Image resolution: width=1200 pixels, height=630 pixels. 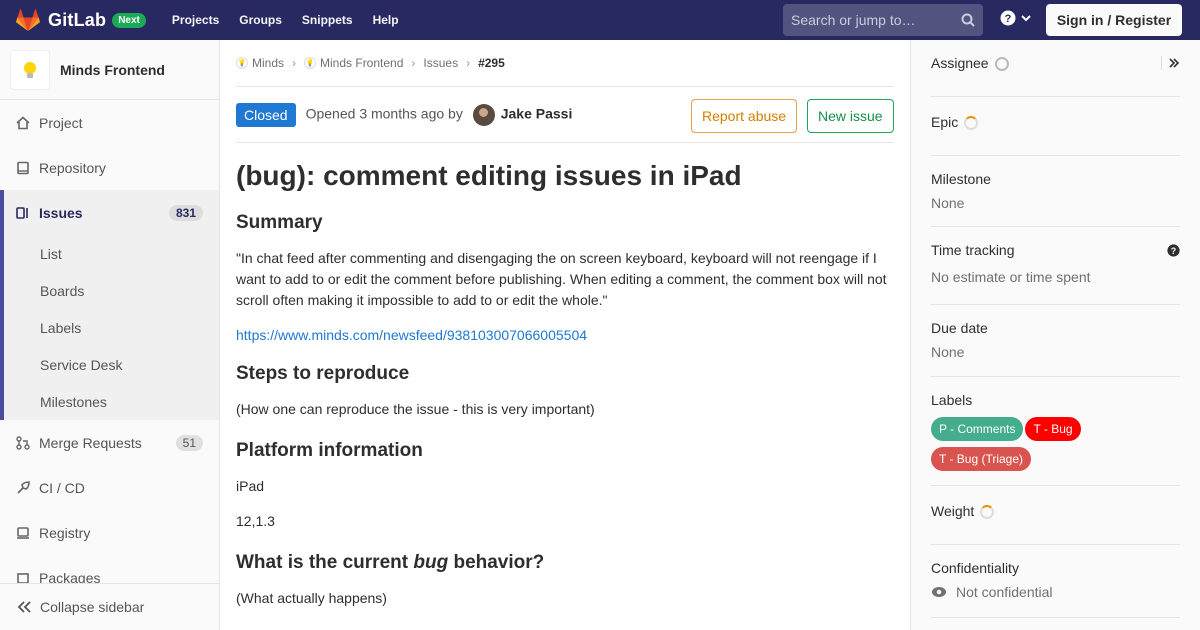 What do you see at coordinates (24, 168) in the screenshot?
I see `book-icon` at bounding box center [24, 168].